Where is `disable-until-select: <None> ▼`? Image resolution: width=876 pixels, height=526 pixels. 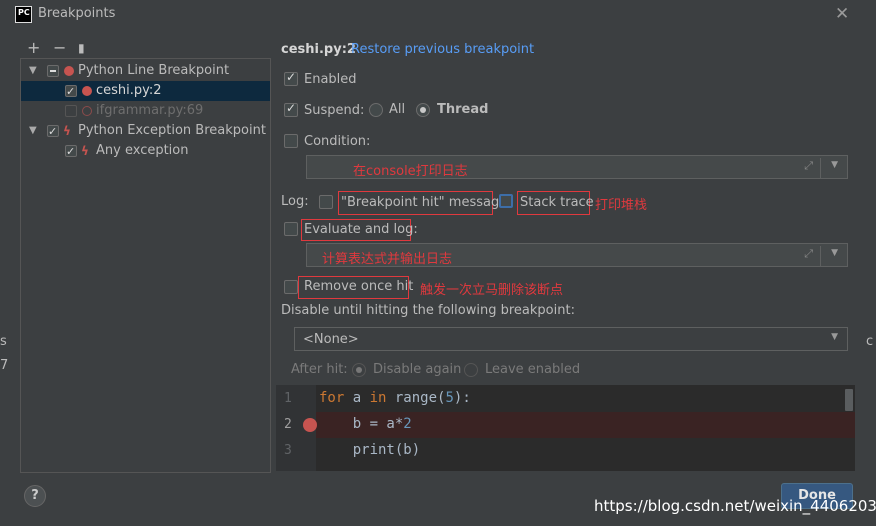
disable-until-select: <None> ▼ is located at coordinates (571, 339).